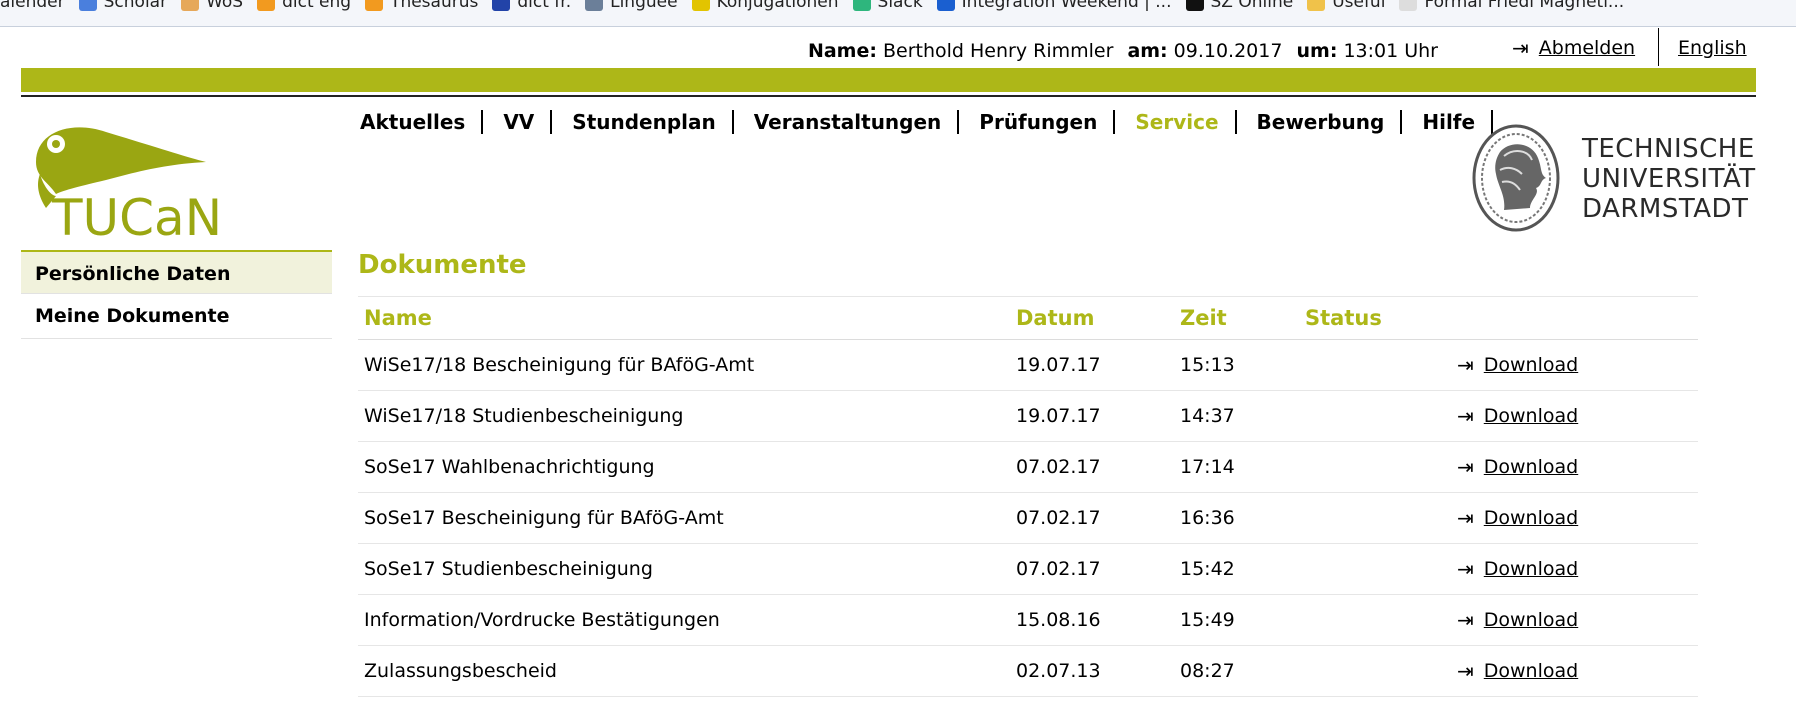 The image size is (1796, 721). I want to click on divider, so click(1658, 47).